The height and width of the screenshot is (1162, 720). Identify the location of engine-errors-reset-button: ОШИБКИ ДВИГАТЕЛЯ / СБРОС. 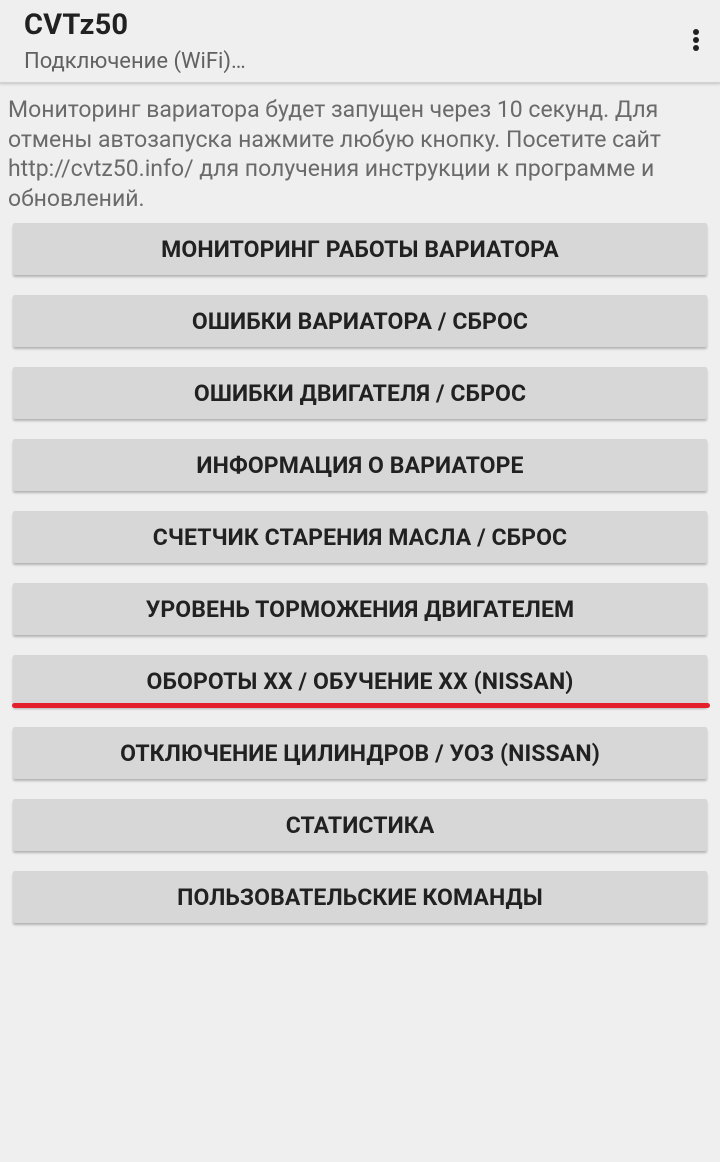
(360, 393).